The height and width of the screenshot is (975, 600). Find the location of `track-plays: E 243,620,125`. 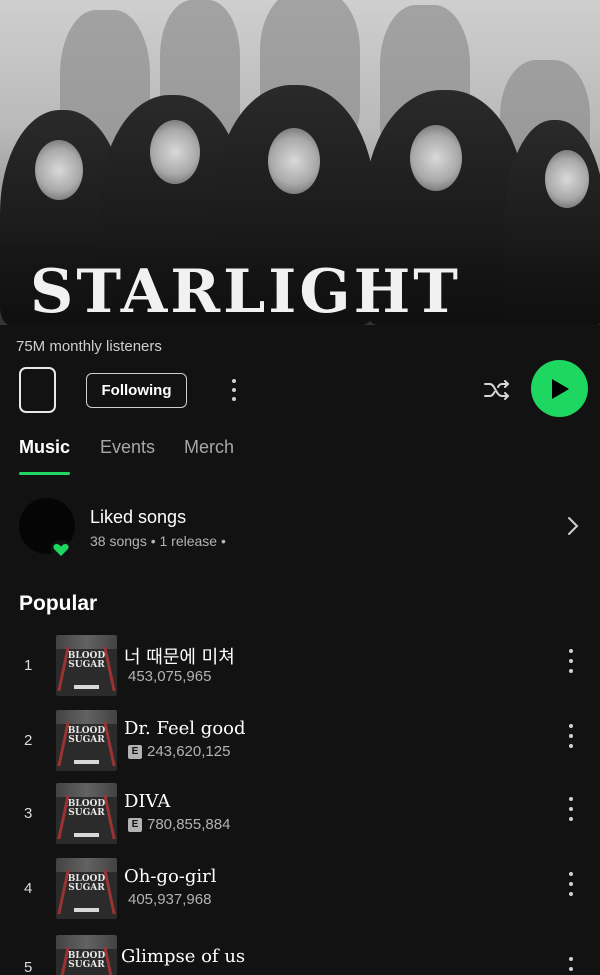

track-plays: E 243,620,125 is located at coordinates (179, 751).